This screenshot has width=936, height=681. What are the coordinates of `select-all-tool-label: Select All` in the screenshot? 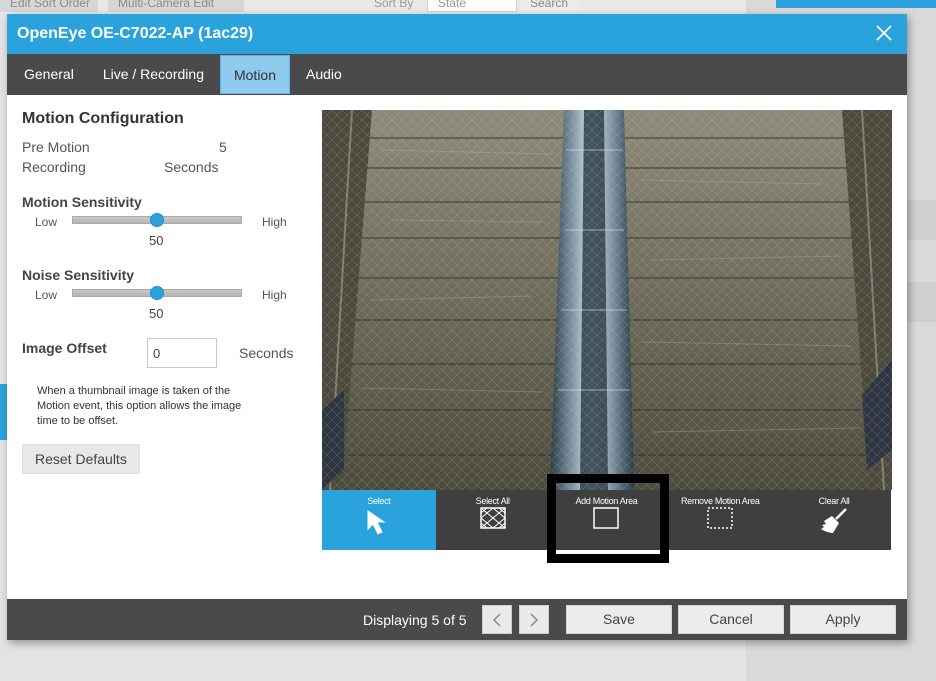 It's located at (492, 501).